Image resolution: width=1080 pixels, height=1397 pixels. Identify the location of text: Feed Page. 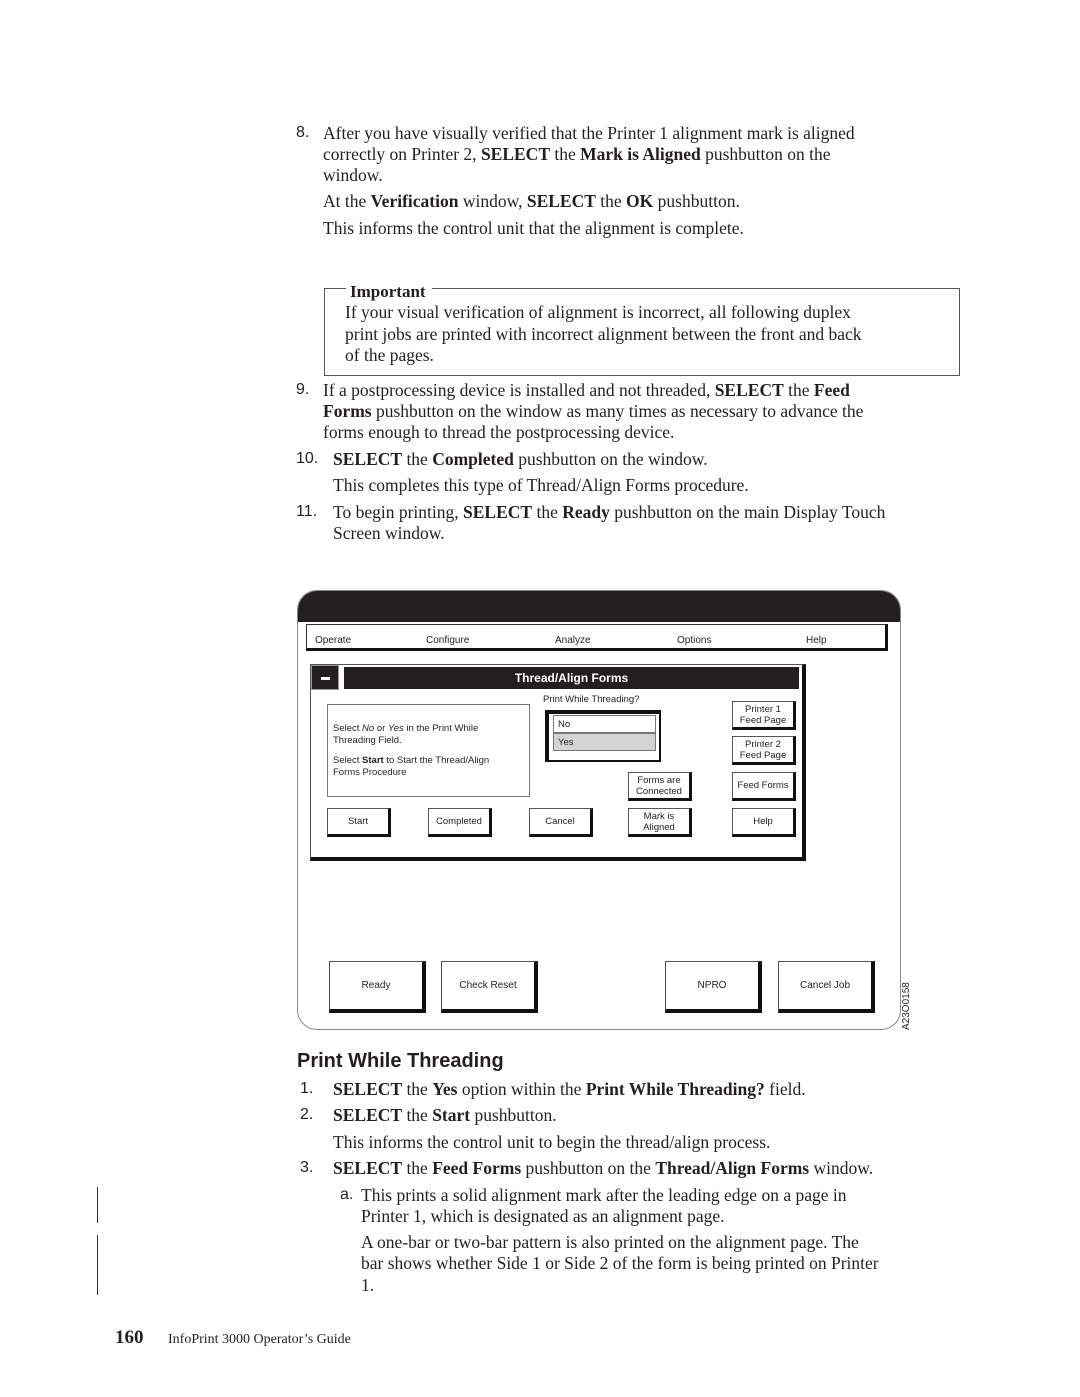
(763, 720).